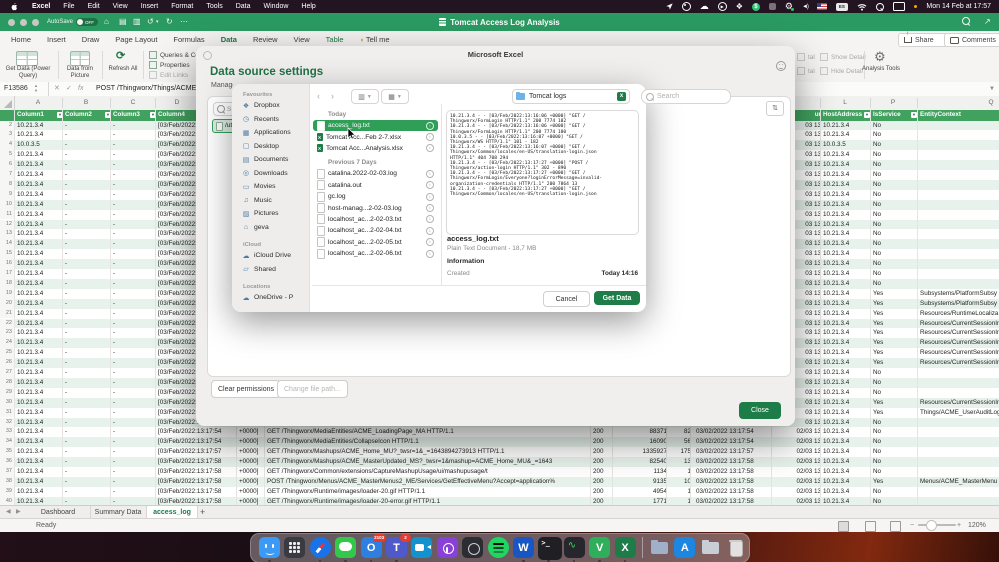 This screenshot has height=562, width=999. I want to click on dock-teams: T2, so click(398, 546).